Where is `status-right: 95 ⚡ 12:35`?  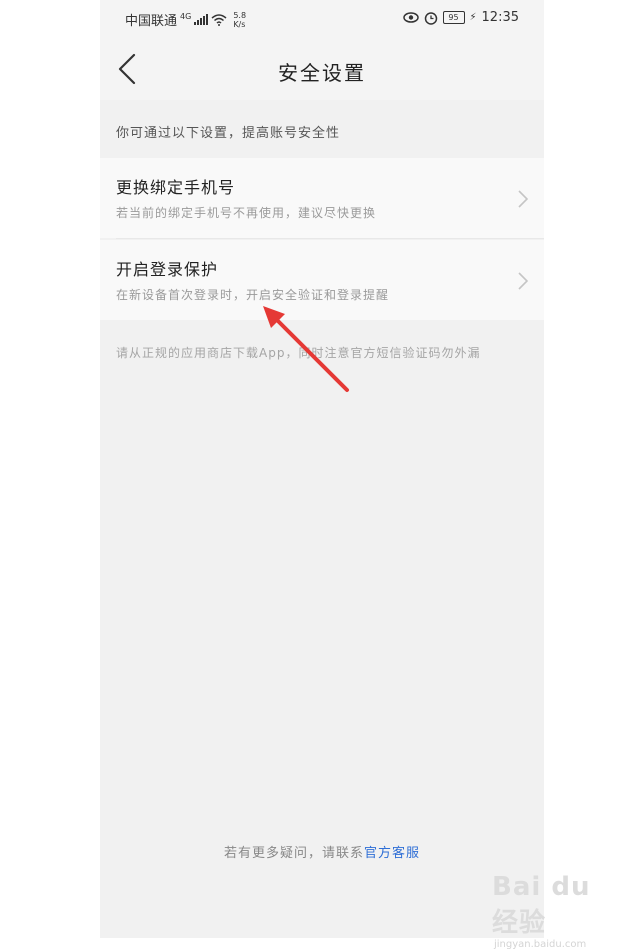
status-right: 95 ⚡ 12:35 is located at coordinates (460, 17).